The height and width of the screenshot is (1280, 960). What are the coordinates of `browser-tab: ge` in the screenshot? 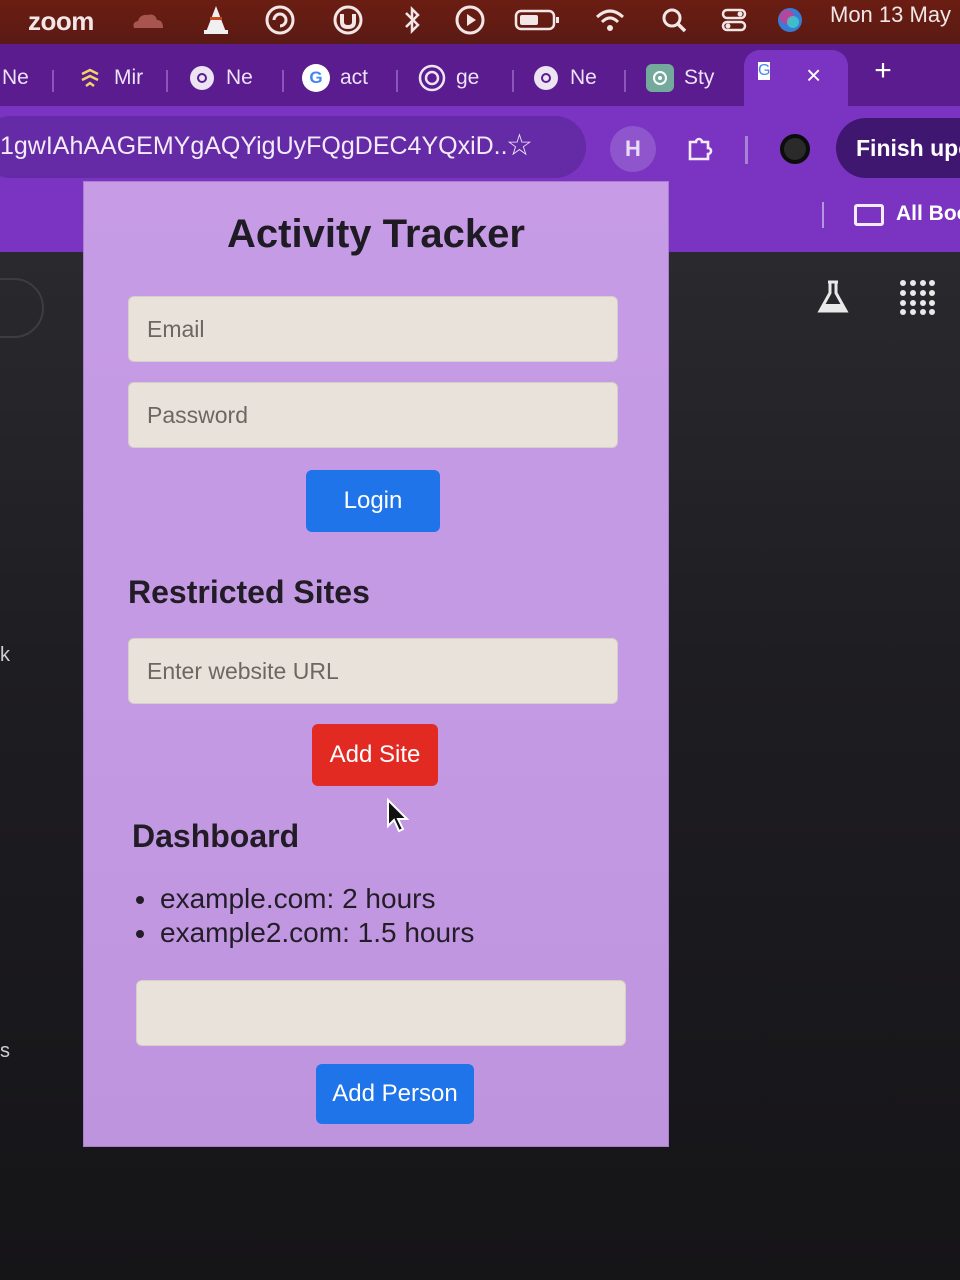 It's located at (460, 78).